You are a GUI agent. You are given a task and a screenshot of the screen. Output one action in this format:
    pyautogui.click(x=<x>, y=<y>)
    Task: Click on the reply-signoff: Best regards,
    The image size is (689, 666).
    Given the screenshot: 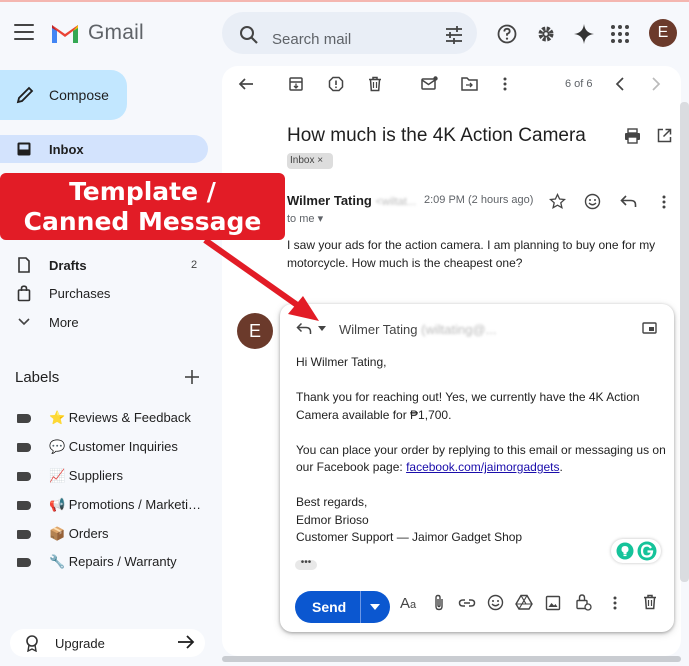 What is the action you would take?
    pyautogui.click(x=332, y=502)
    